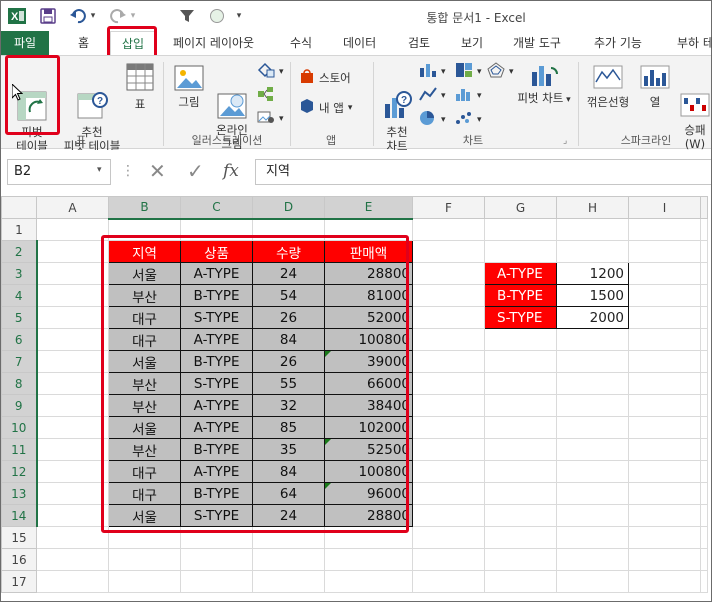 The height and width of the screenshot is (602, 712). Describe the element at coordinates (432, 71) in the screenshot. I see `column-chart-button: ▾` at that location.